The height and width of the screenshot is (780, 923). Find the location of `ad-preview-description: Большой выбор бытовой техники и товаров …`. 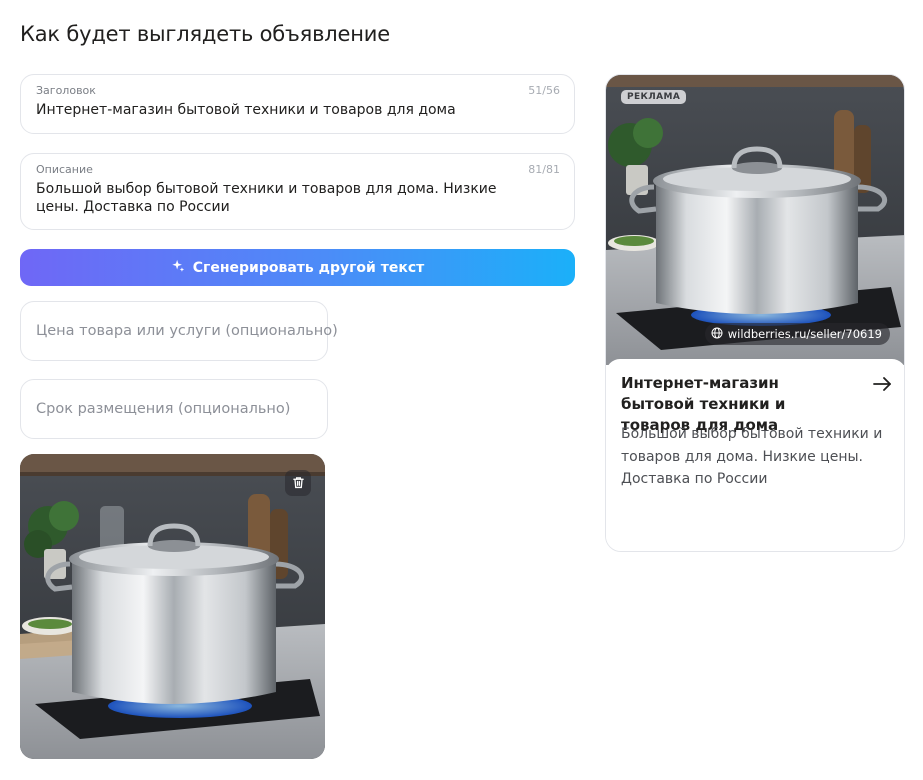

ad-preview-description: Большой выбор бытовой техники и товаров … is located at coordinates (752, 456).